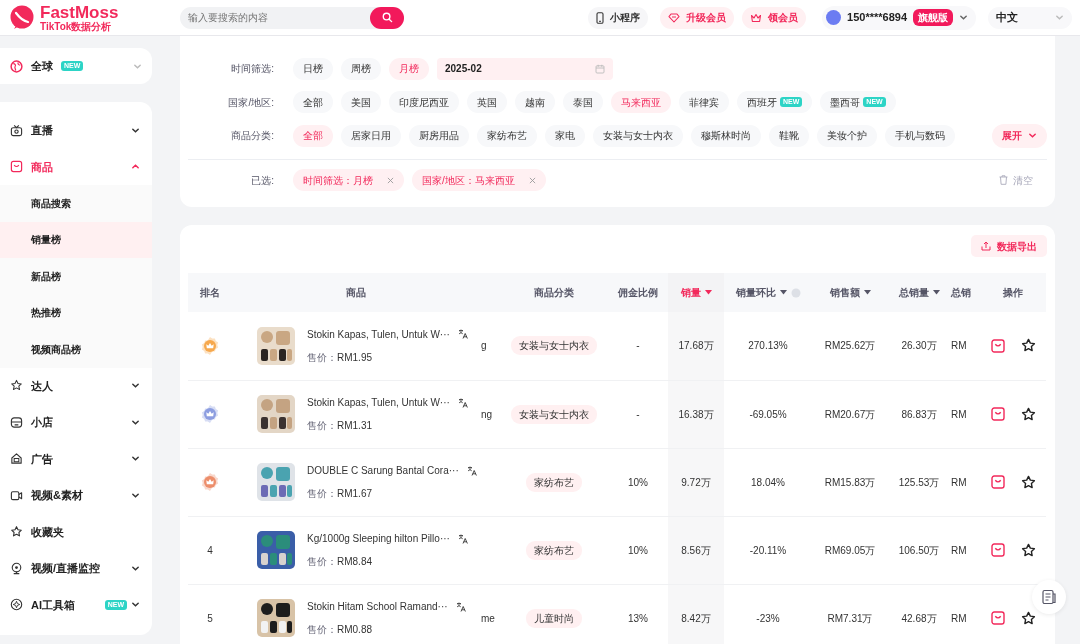  I want to click on selected-filter-tag: 时间筛选：月榜, so click(348, 180).